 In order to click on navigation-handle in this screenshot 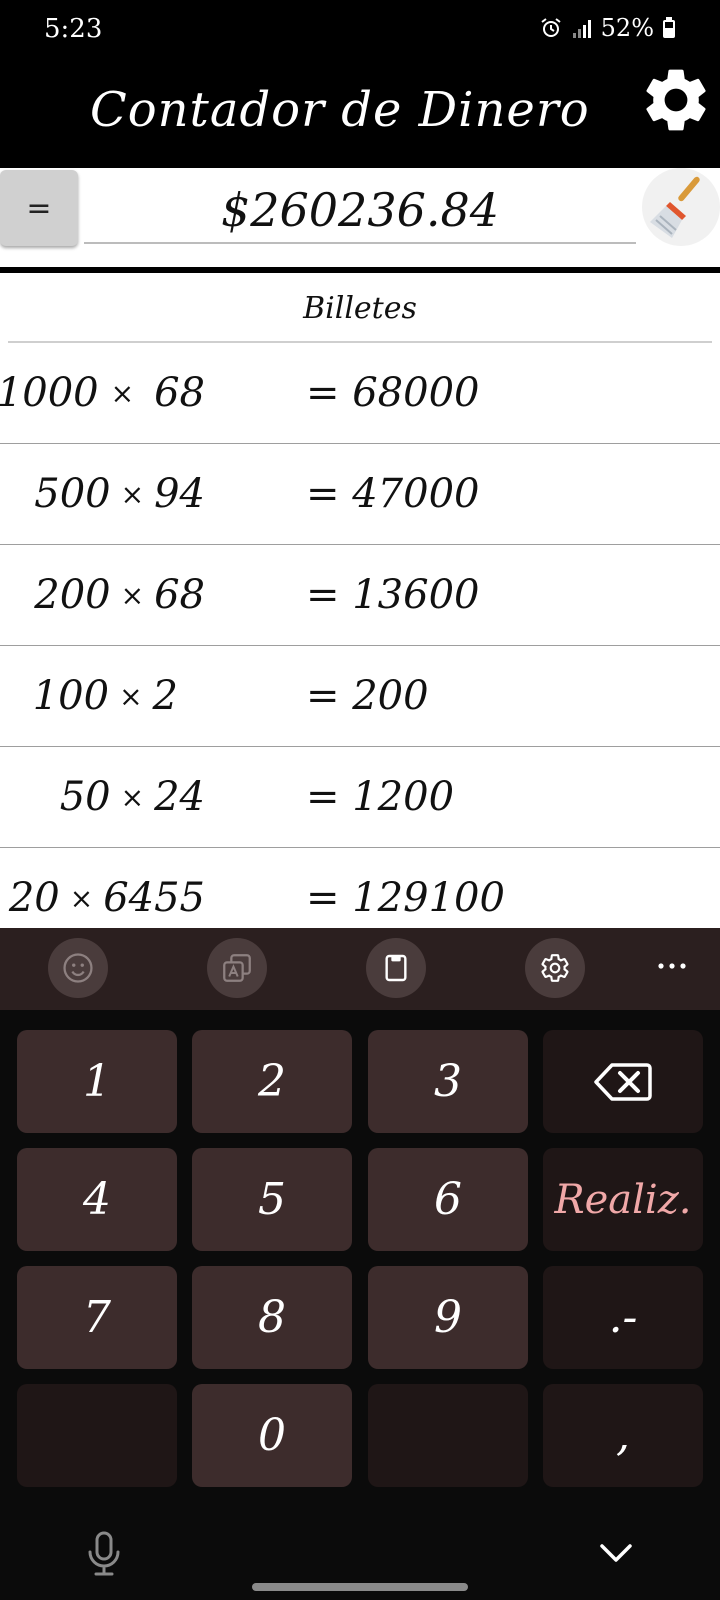, I will do `click(360, 1587)`.